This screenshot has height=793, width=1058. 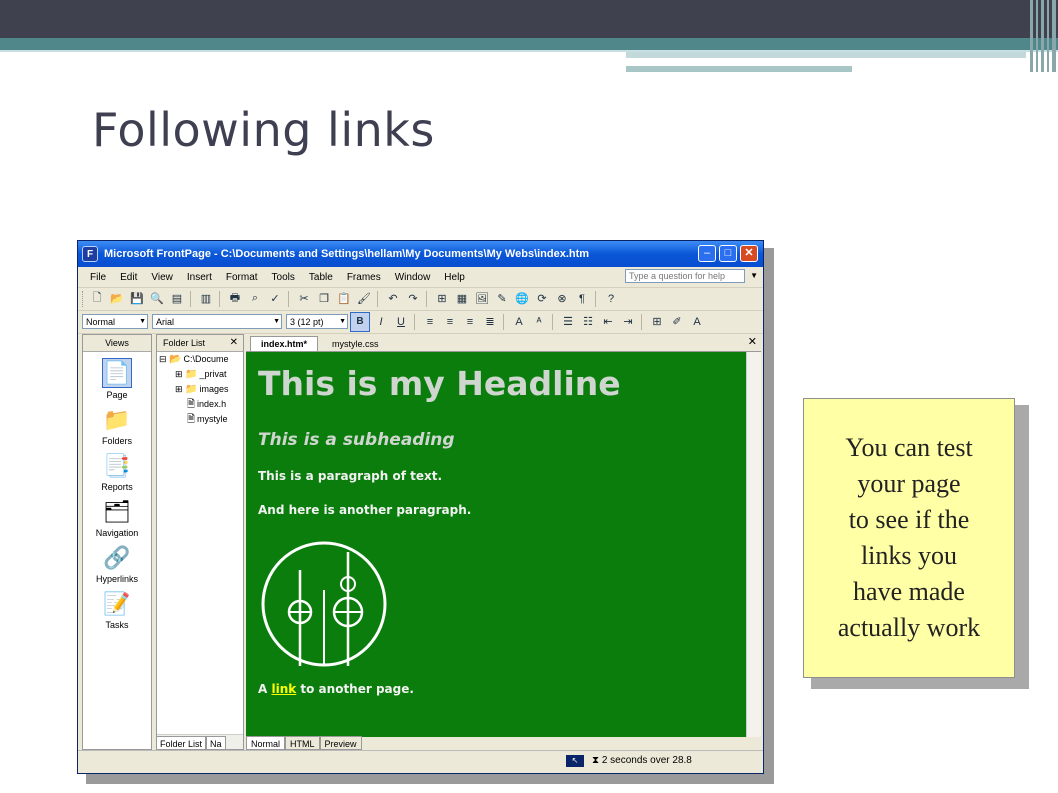 What do you see at coordinates (360, 321) in the screenshot?
I see `bold-button: B` at bounding box center [360, 321].